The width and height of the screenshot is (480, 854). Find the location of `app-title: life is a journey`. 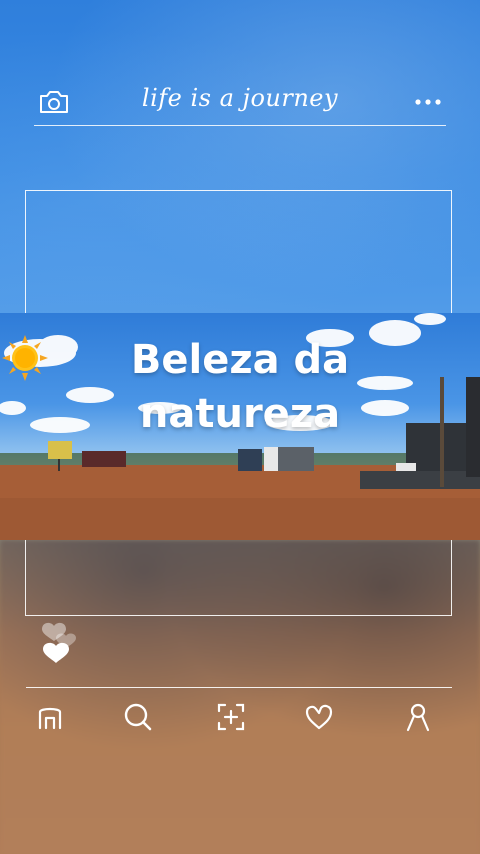

app-title: life is a journey is located at coordinates (240, 98).